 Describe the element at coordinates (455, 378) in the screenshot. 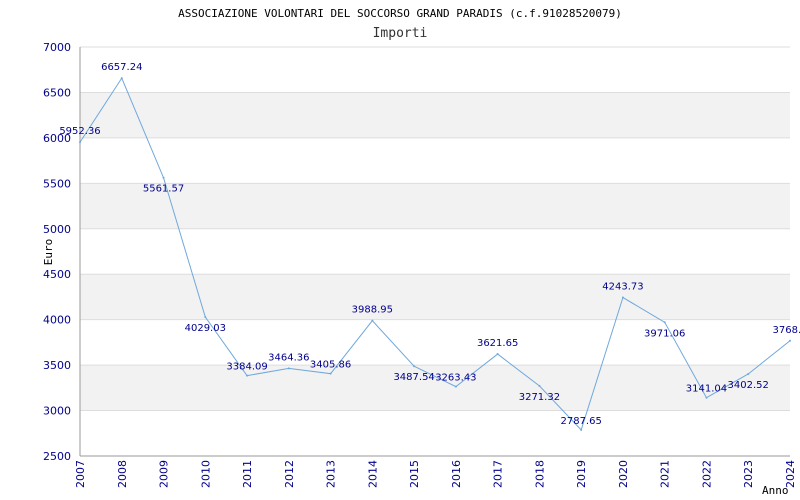

I see `data-label: 3263.43` at that location.